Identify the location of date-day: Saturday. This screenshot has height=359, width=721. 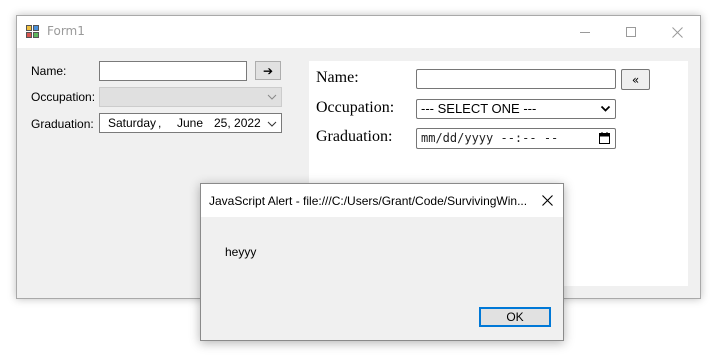
(132, 123).